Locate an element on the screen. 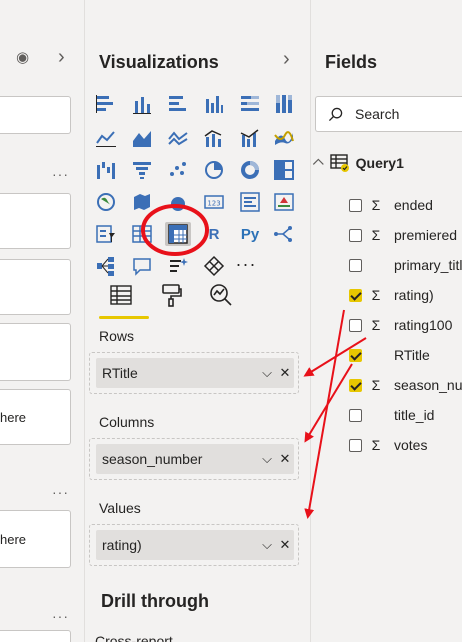 This screenshot has height=642, width=462. values-well: rating) ⌵ ✕ is located at coordinates (194, 545).